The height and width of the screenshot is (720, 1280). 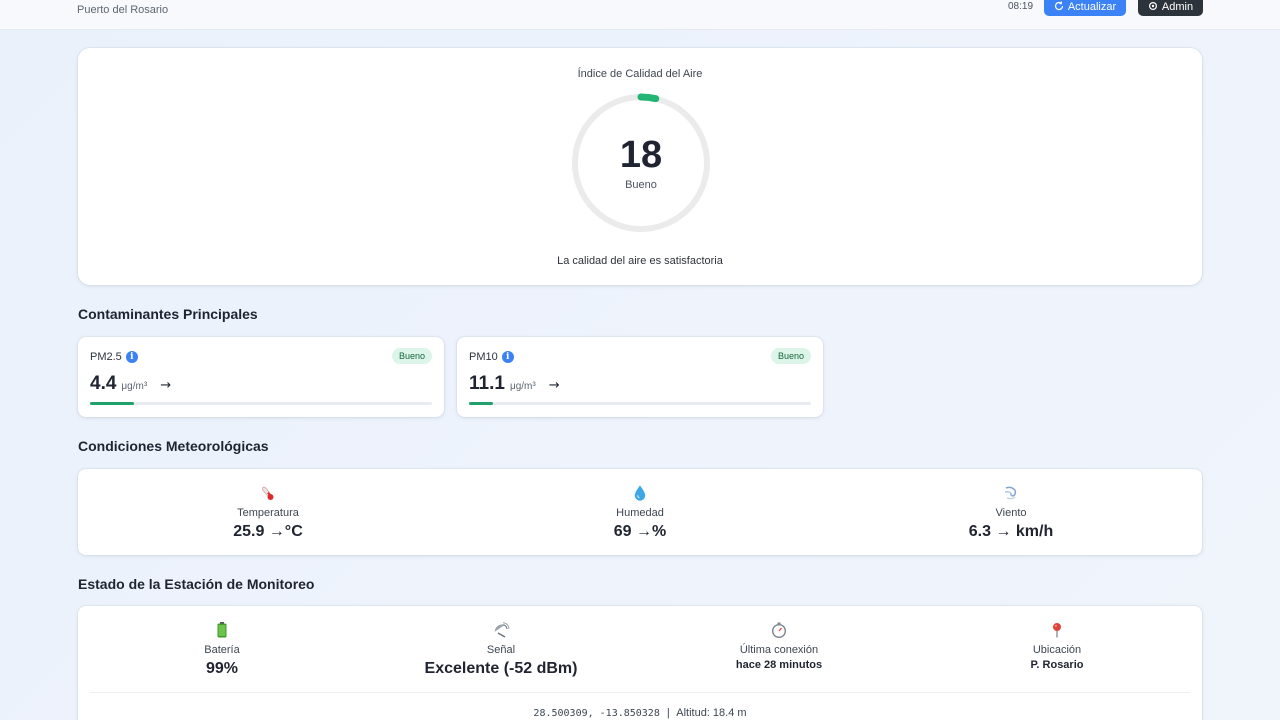 What do you see at coordinates (640, 493) in the screenshot?
I see `droplet-icon` at bounding box center [640, 493].